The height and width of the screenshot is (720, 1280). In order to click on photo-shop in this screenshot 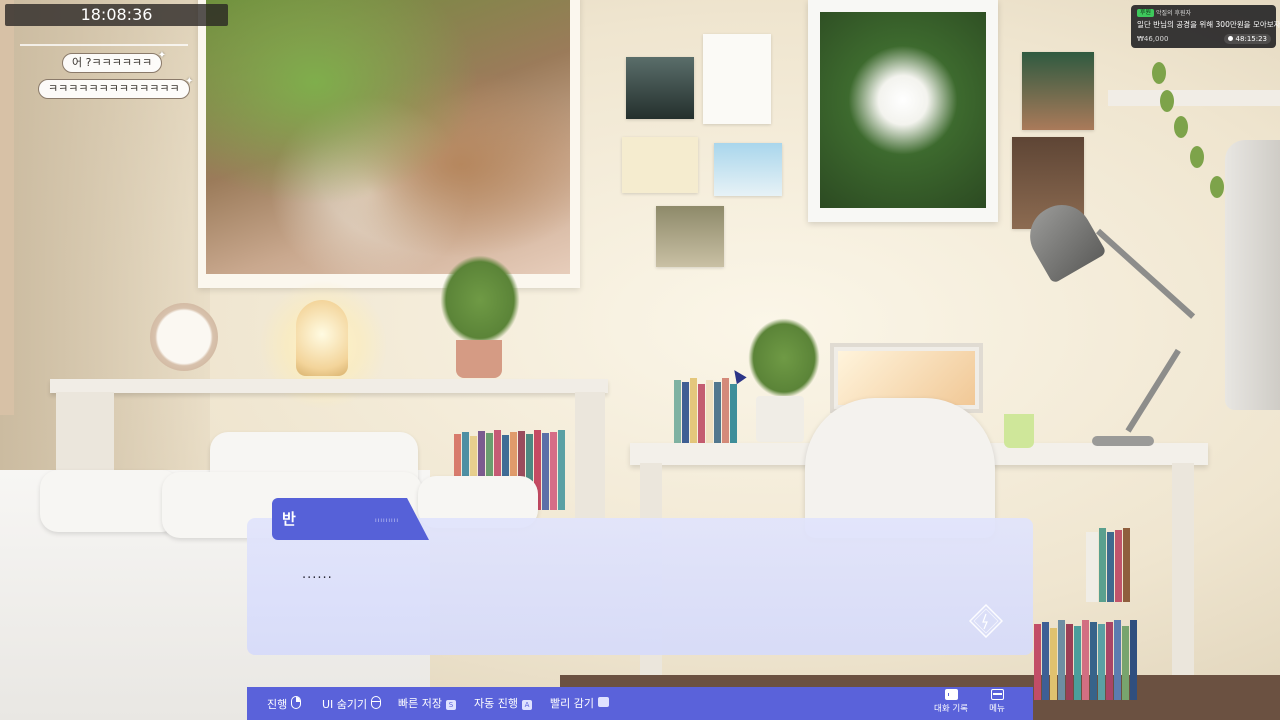, I will do `click(690, 236)`.